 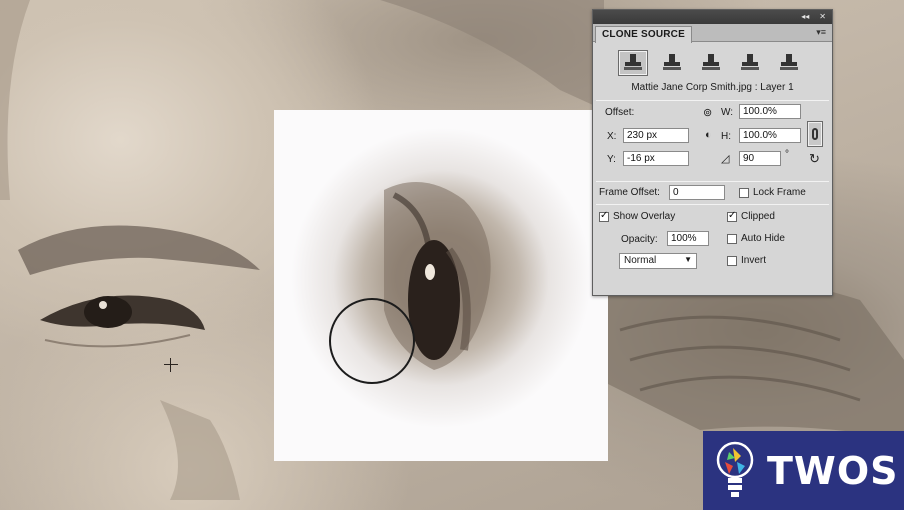 I want to click on clone-source-1-button, so click(x=633, y=63).